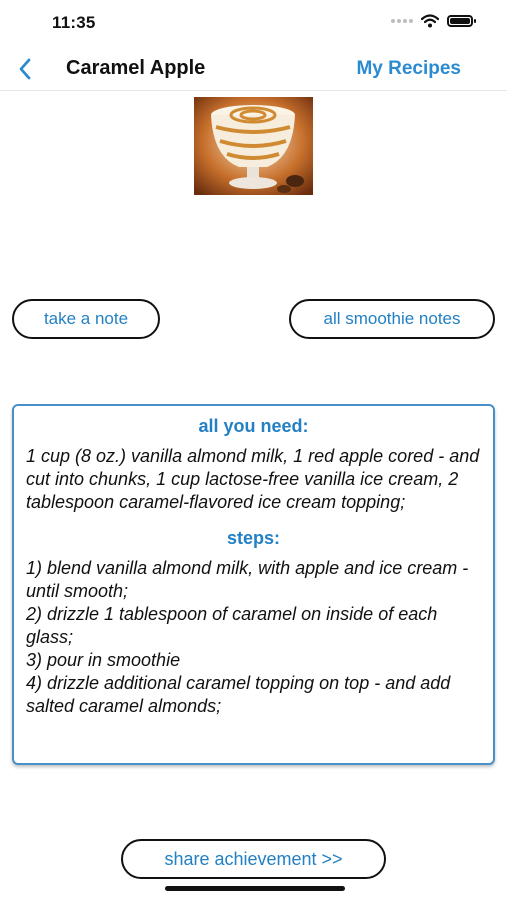 The image size is (507, 900). What do you see at coordinates (253, 426) in the screenshot?
I see `ingredients-heading: all you need:` at bounding box center [253, 426].